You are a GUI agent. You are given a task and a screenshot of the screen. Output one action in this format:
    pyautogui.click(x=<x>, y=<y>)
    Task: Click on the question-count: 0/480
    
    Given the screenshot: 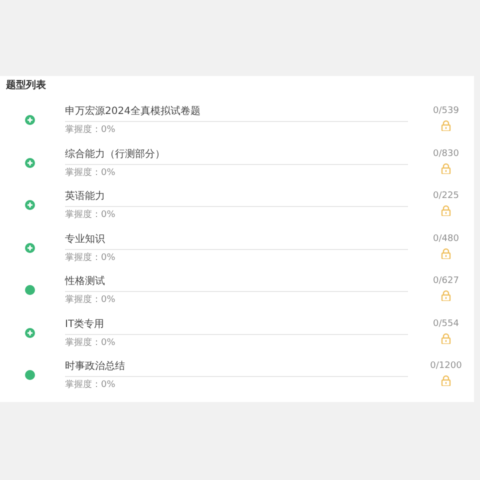 What is the action you would take?
    pyautogui.click(x=446, y=239)
    